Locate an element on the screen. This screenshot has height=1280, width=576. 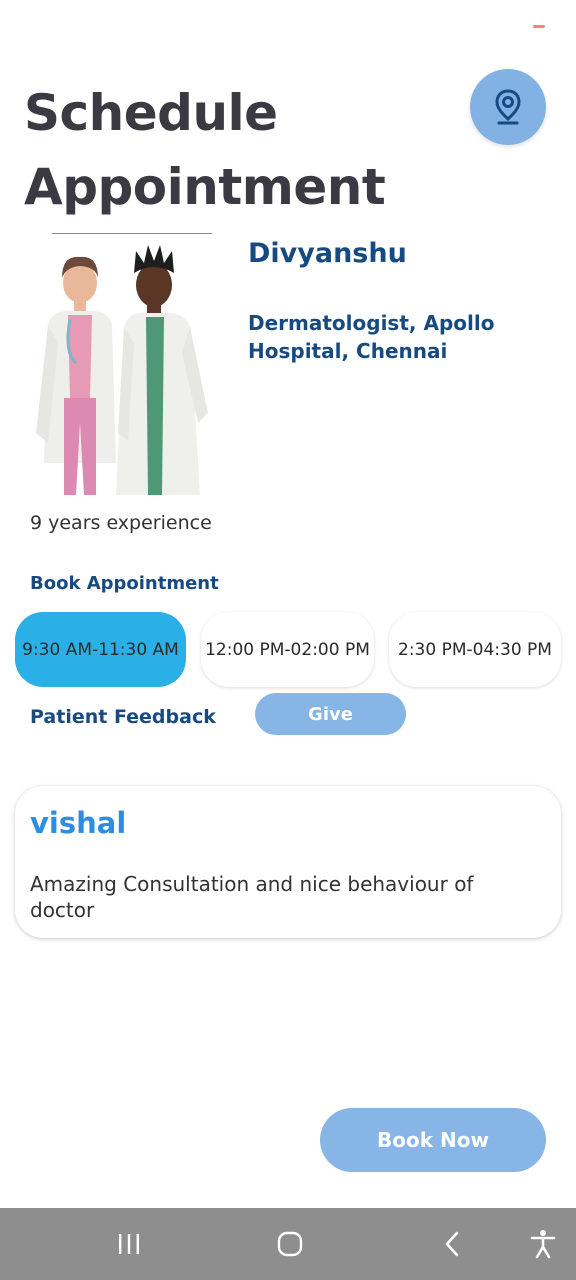
patient-feedback-label: Patient Feedback is located at coordinates (123, 717).